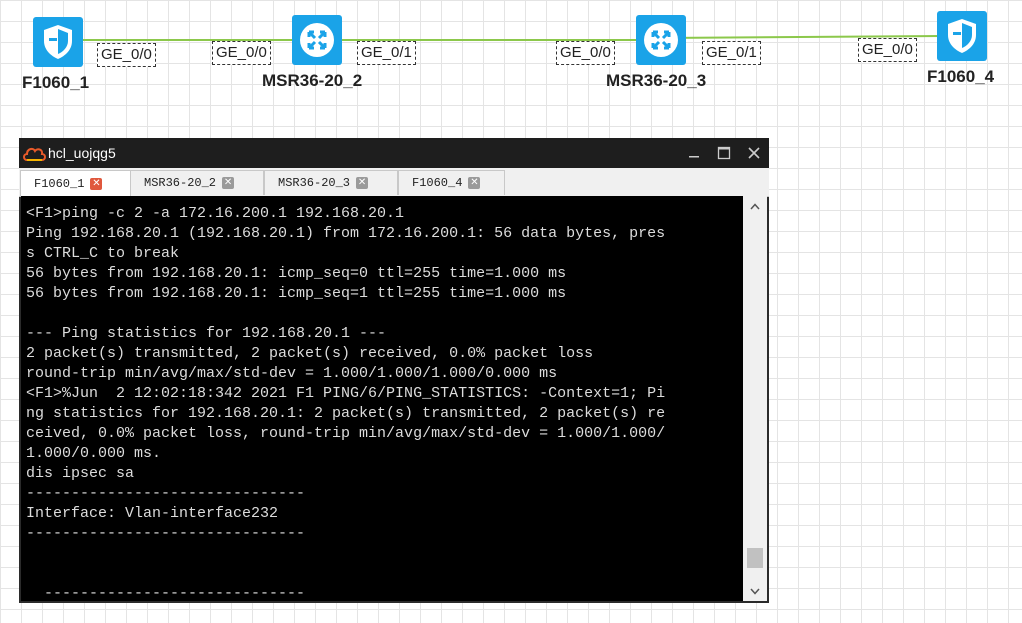  What do you see at coordinates (694, 153) in the screenshot?
I see `minimize-icon` at bounding box center [694, 153].